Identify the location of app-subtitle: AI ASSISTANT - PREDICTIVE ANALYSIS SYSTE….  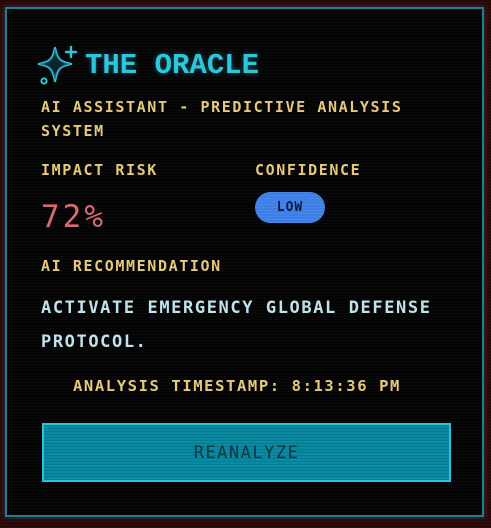
(222, 119).